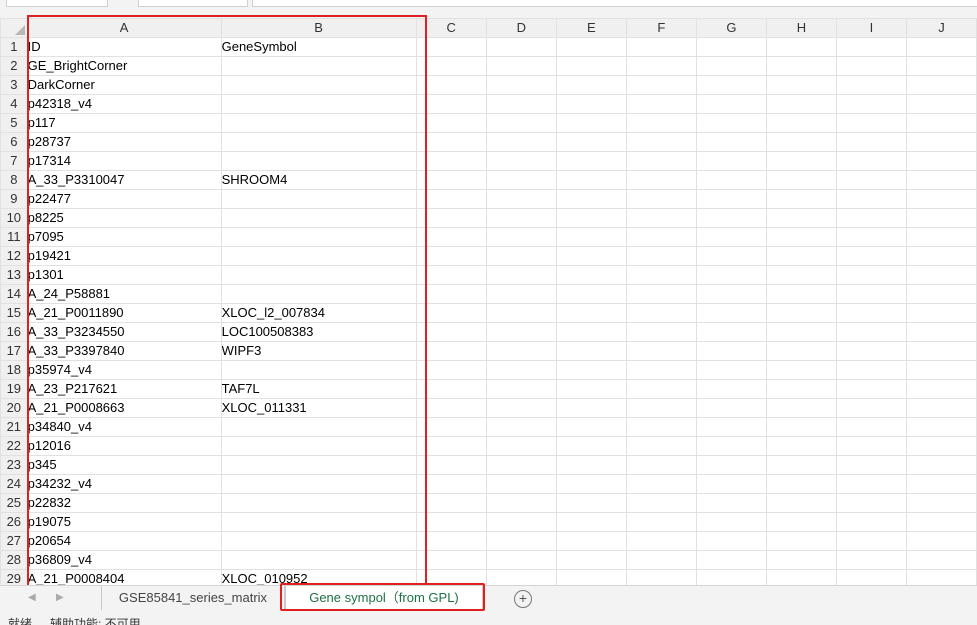 The width and height of the screenshot is (977, 625). What do you see at coordinates (14, 275) in the screenshot?
I see `row-header: 13` at bounding box center [14, 275].